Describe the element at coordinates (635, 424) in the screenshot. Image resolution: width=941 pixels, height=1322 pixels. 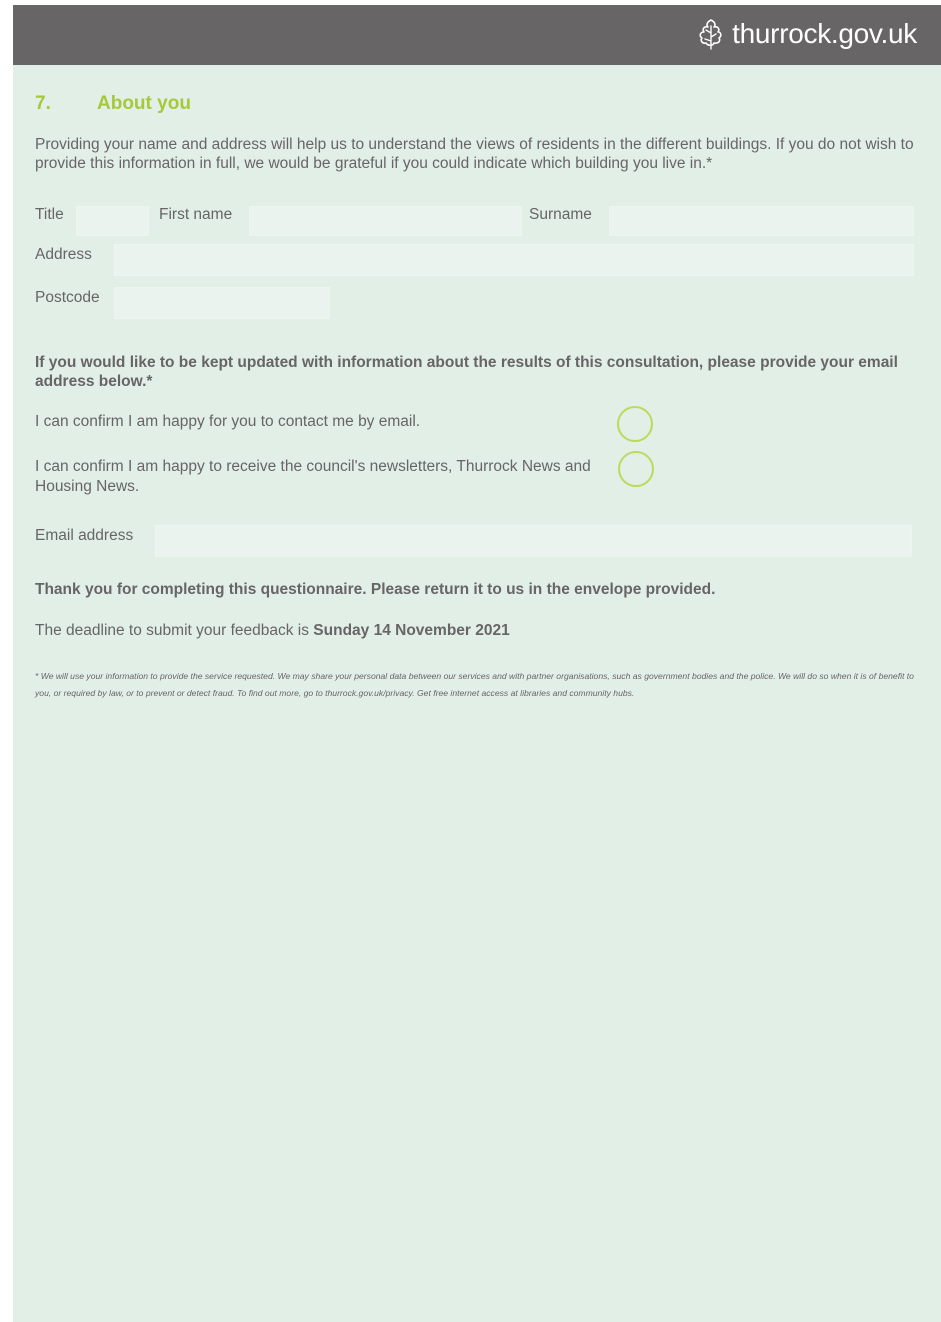
I see `email-contact-consent-radio` at that location.